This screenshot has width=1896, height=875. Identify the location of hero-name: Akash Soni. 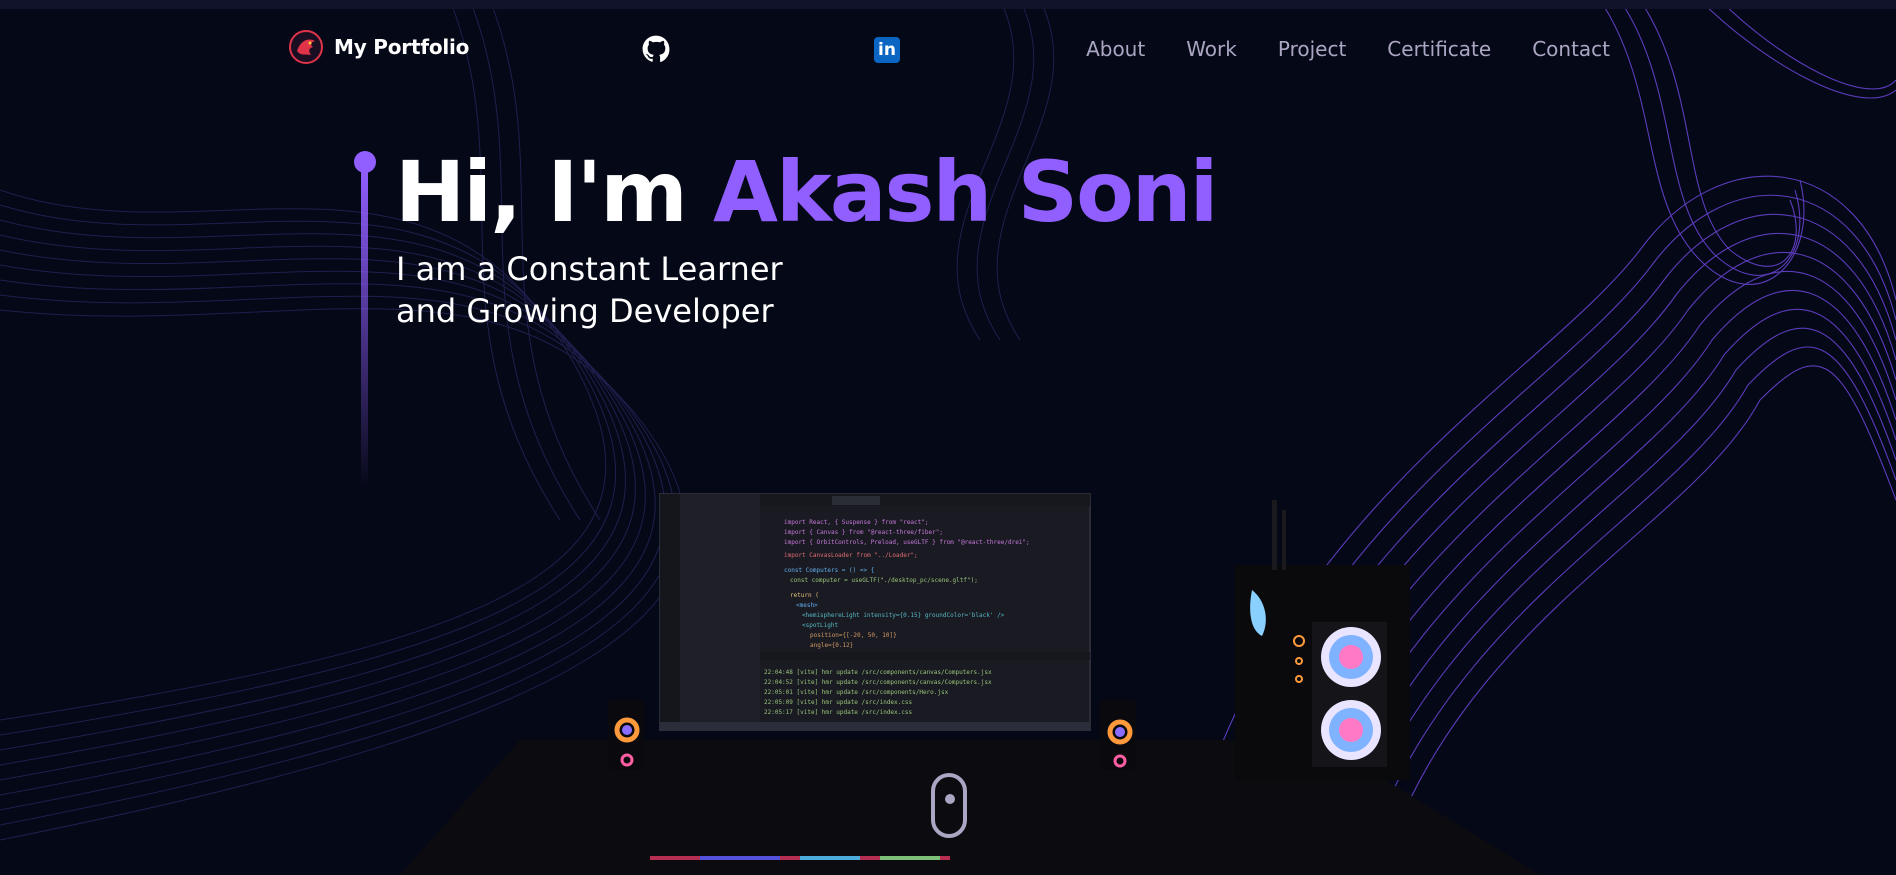
(965, 192).